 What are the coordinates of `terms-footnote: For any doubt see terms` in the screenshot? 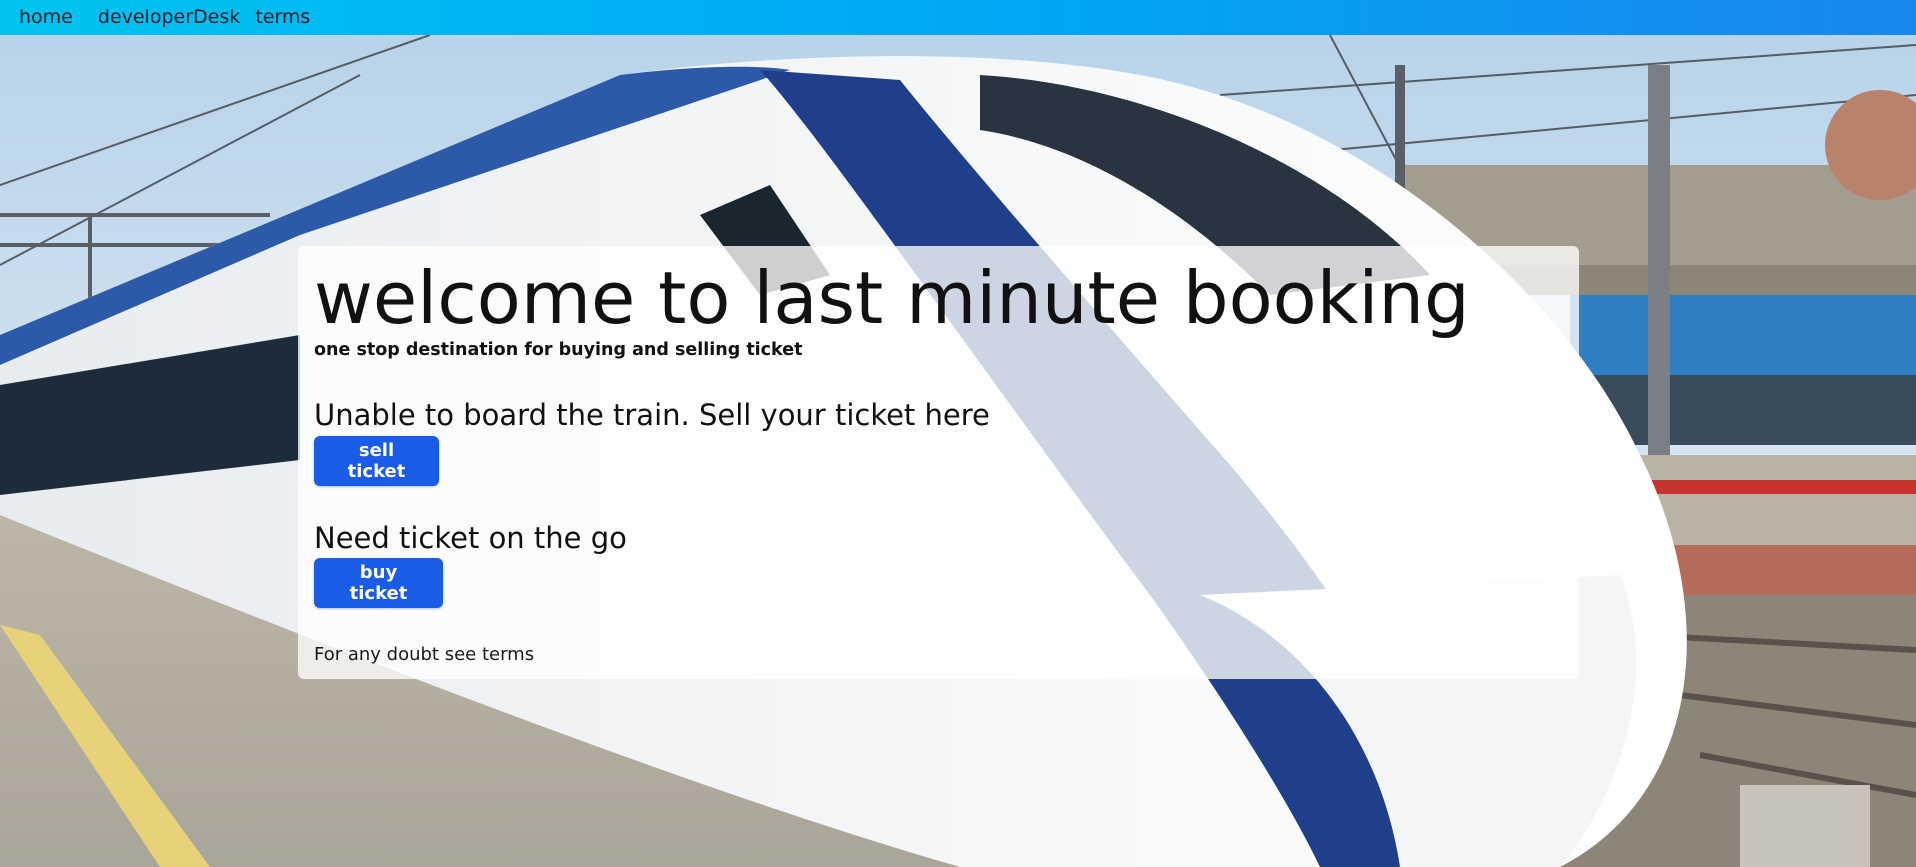 It's located at (424, 654).